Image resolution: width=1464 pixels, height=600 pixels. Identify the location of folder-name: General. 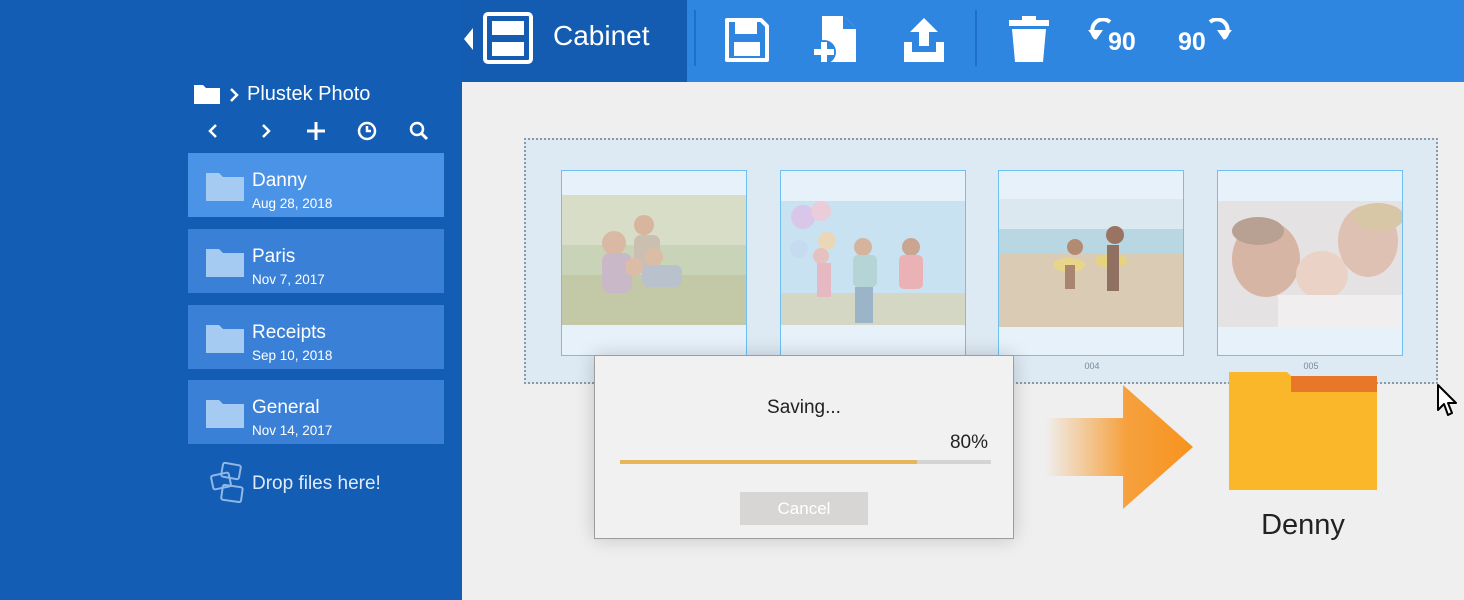
(286, 407).